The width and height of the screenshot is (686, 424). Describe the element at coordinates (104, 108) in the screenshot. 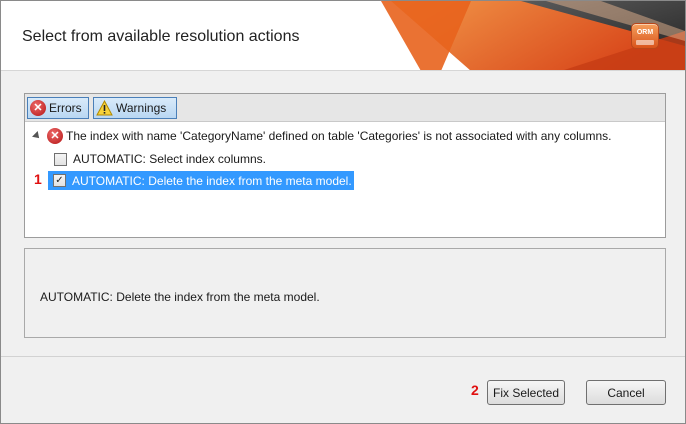

I see `warning-icon` at that location.